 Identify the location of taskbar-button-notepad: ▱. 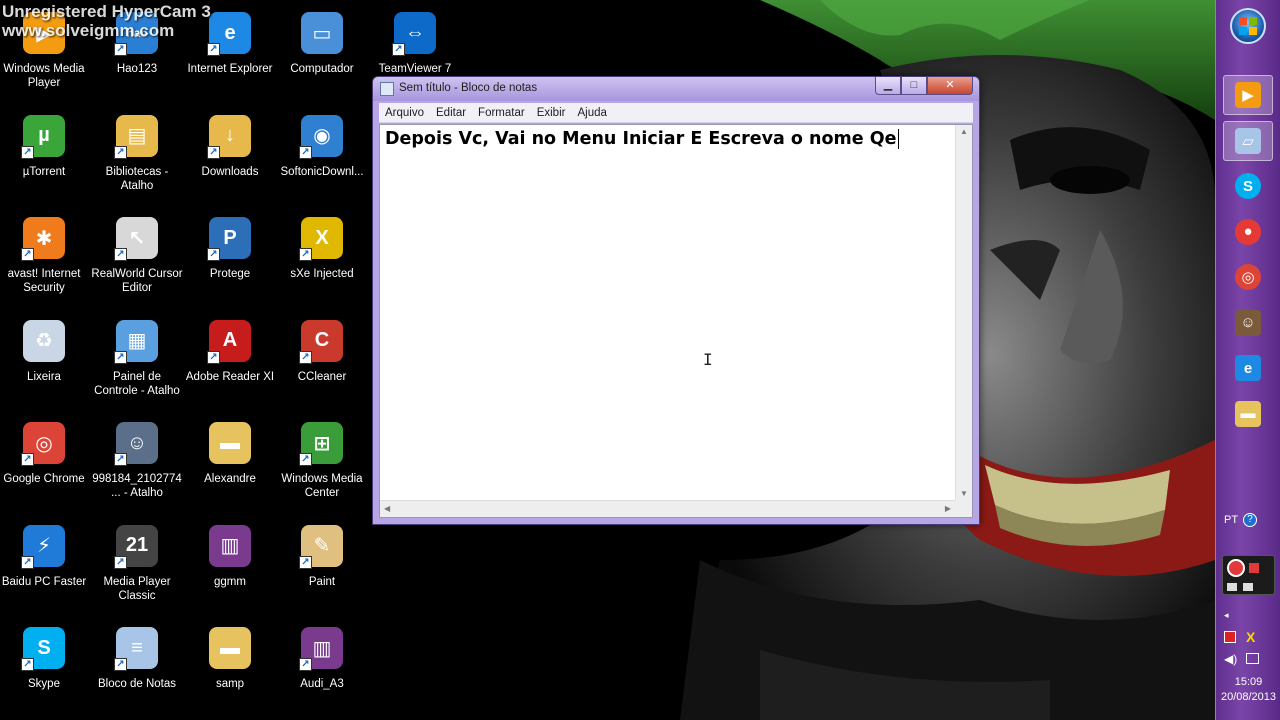
(1248, 140).